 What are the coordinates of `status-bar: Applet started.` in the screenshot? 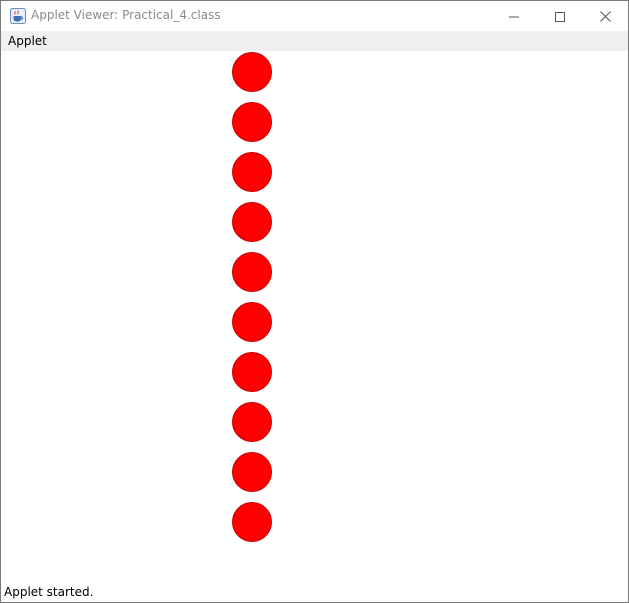 It's located at (314, 592).